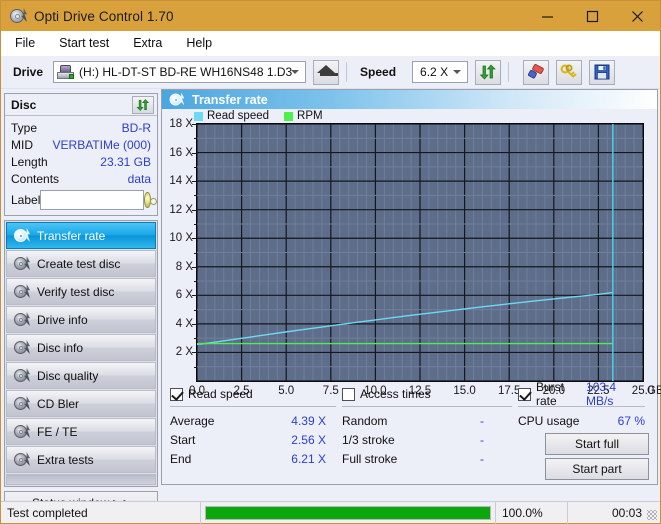  What do you see at coordinates (81, 459) in the screenshot?
I see `sidebar-item-extra-tests: Extra tests` at bounding box center [81, 459].